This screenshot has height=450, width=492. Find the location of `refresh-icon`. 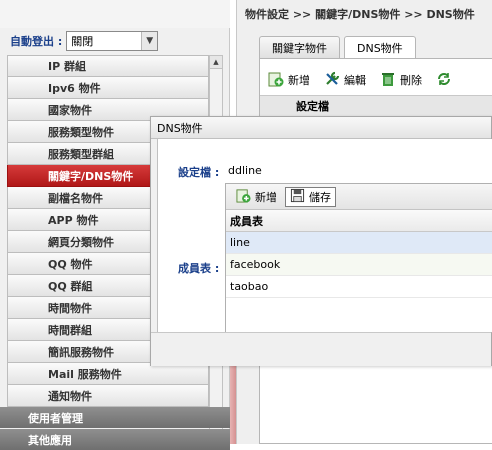

refresh-icon is located at coordinates (444, 80).